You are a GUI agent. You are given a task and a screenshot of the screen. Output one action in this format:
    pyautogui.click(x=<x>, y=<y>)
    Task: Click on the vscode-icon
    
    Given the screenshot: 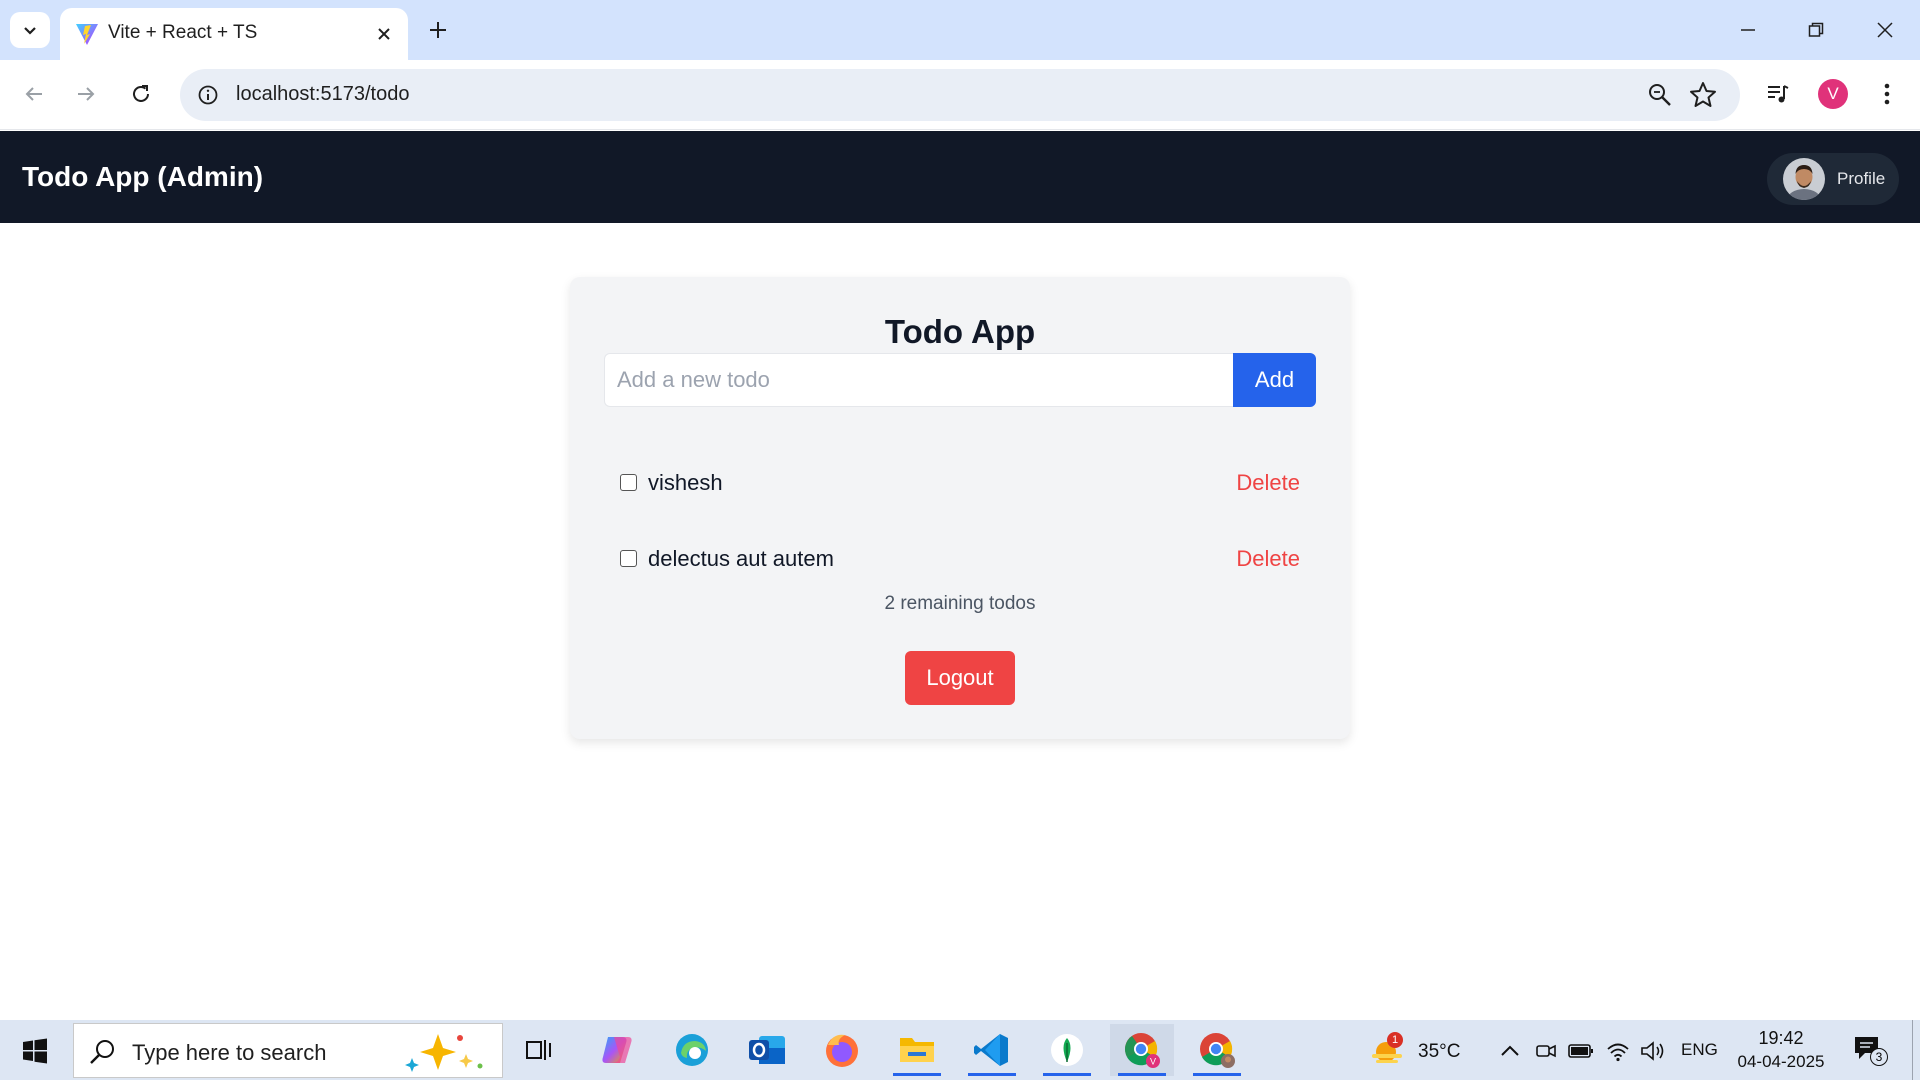 What is the action you would take?
    pyautogui.click(x=991, y=1050)
    